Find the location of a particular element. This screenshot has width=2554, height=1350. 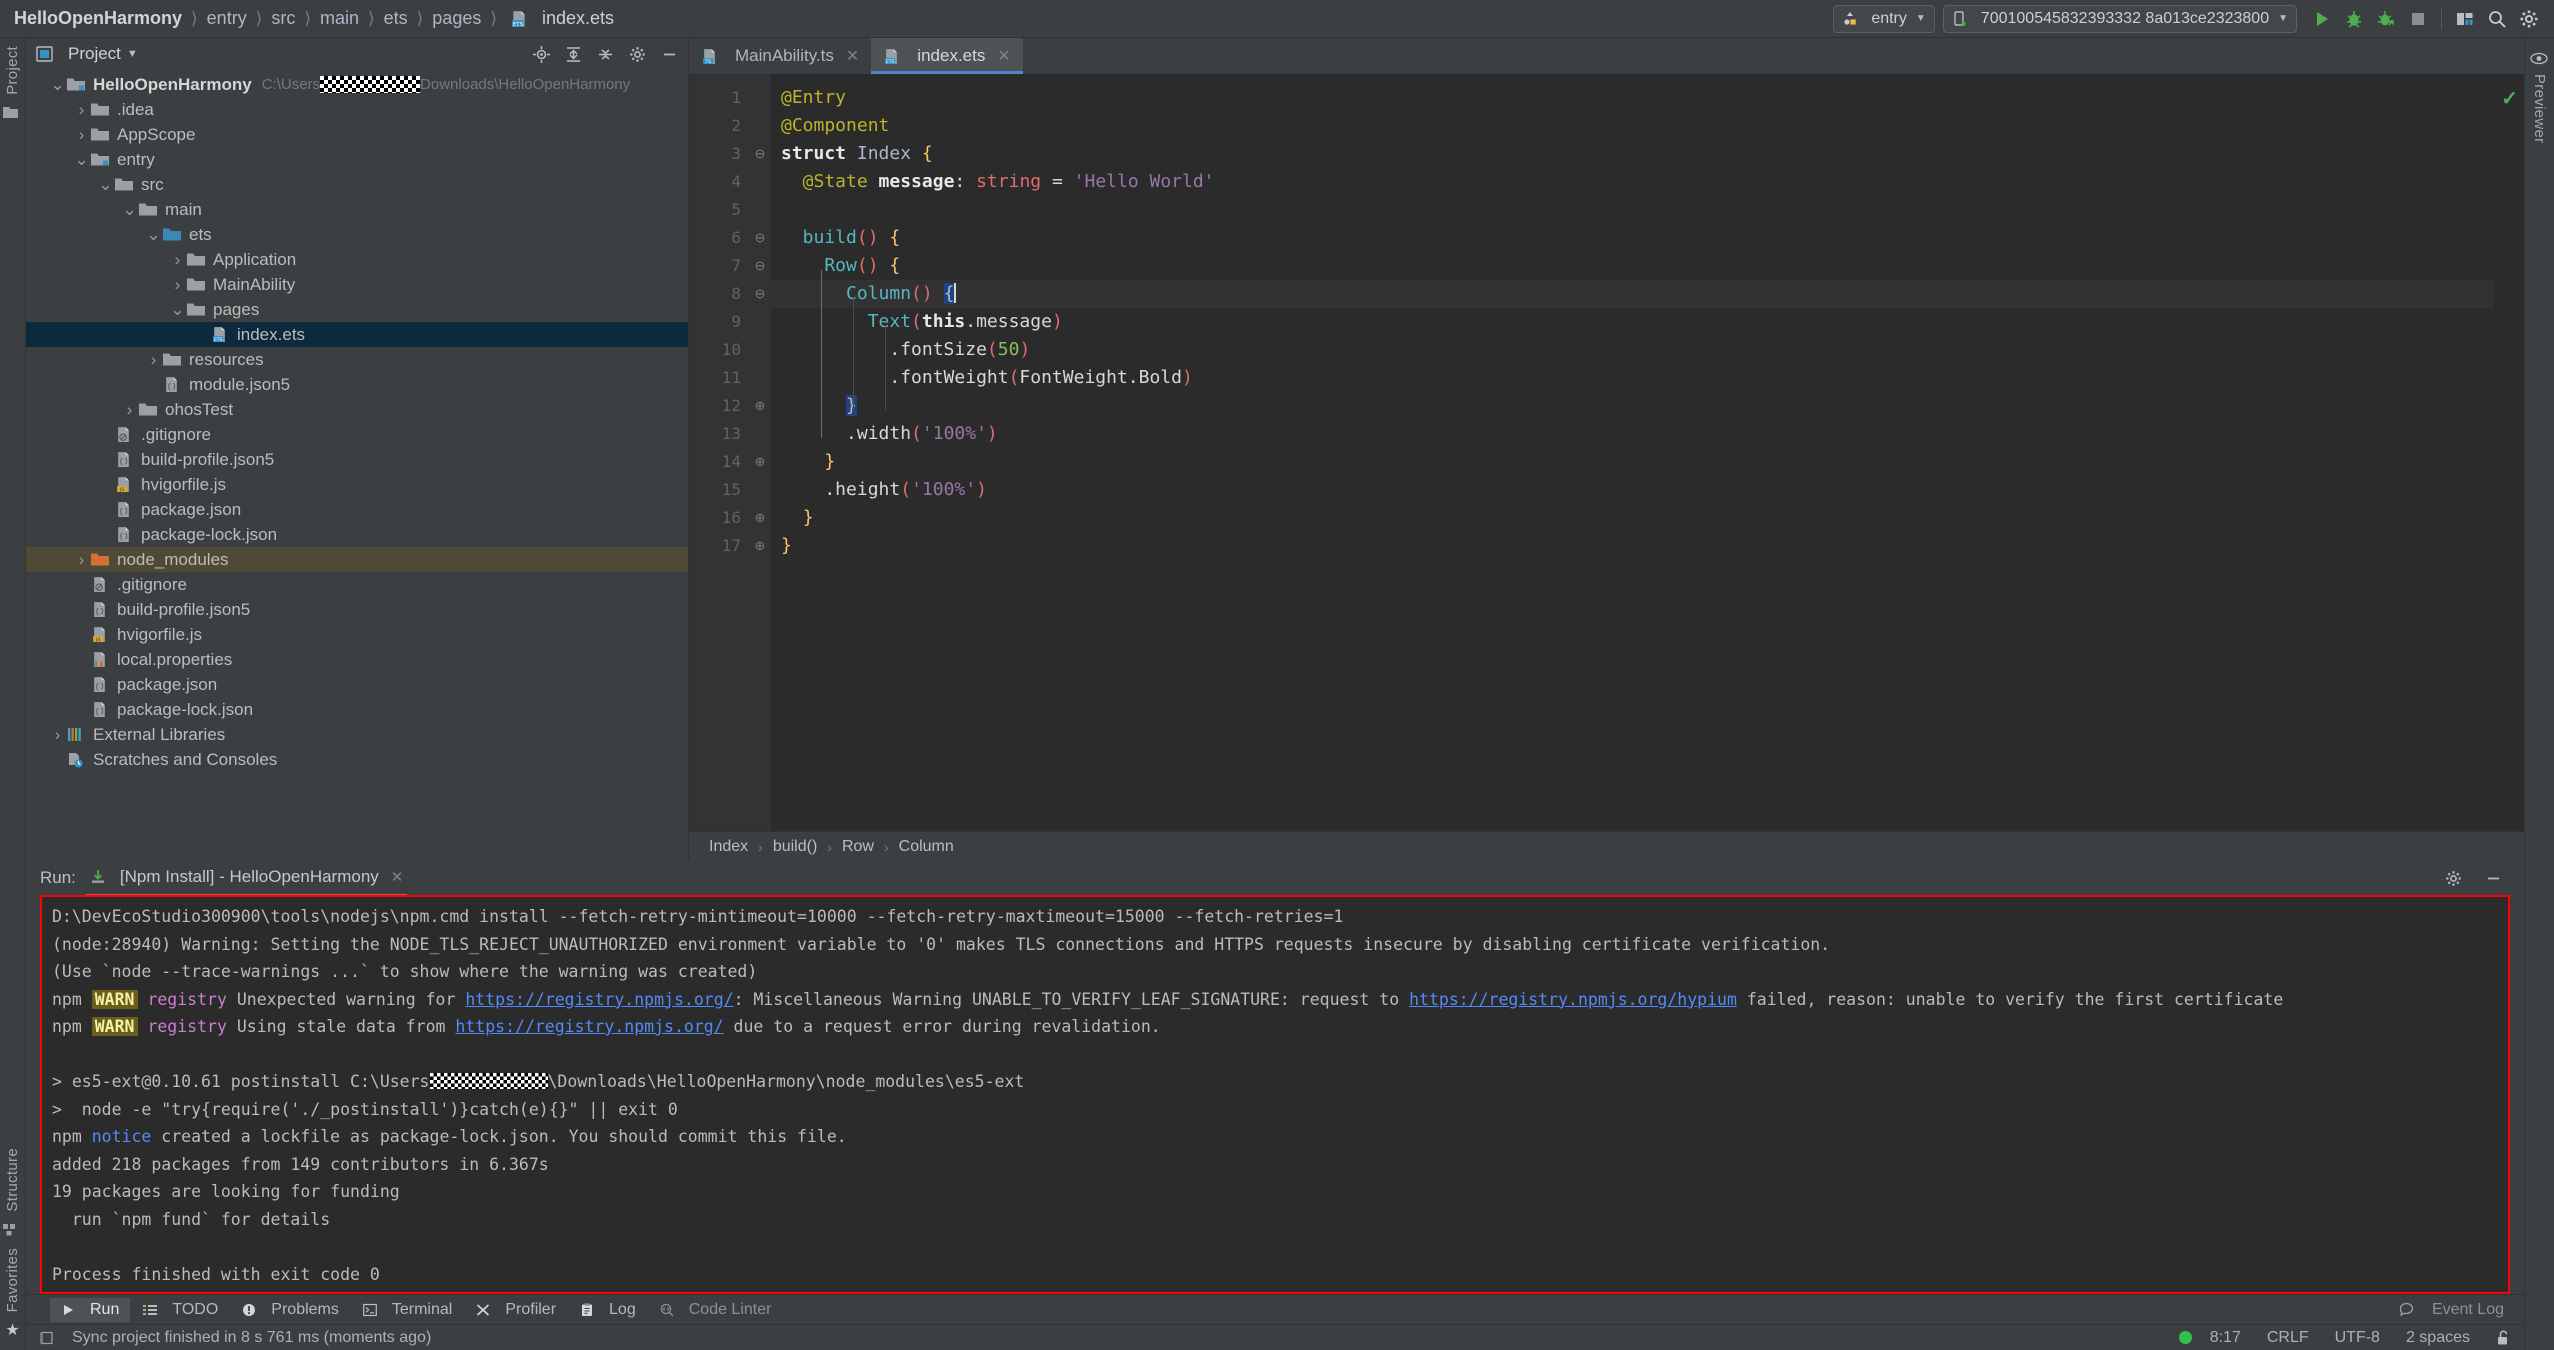

indent-setting: 2 spaces is located at coordinates (2438, 1338).